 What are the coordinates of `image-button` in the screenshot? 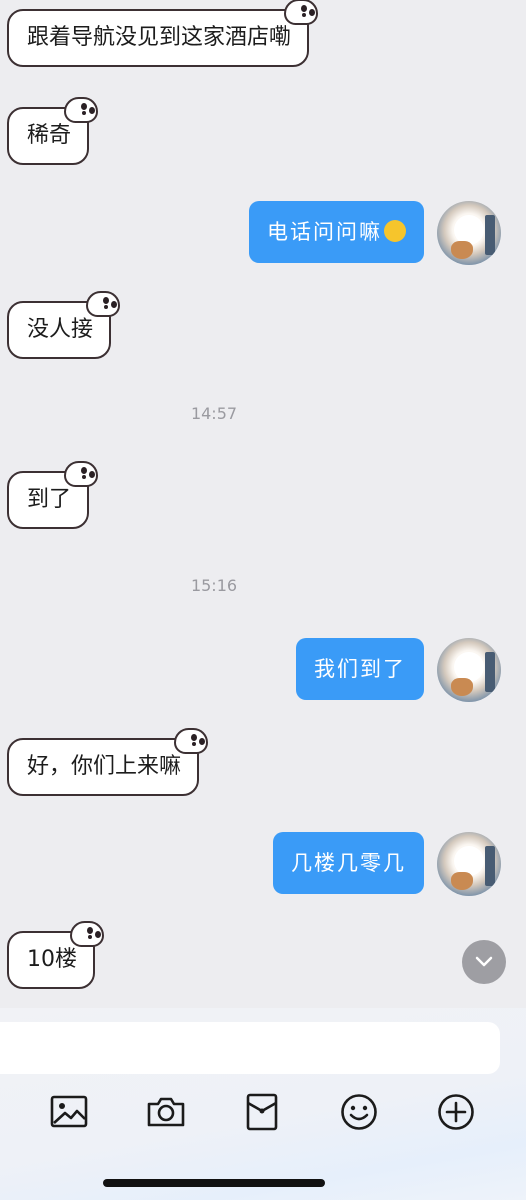 It's located at (70, 1112).